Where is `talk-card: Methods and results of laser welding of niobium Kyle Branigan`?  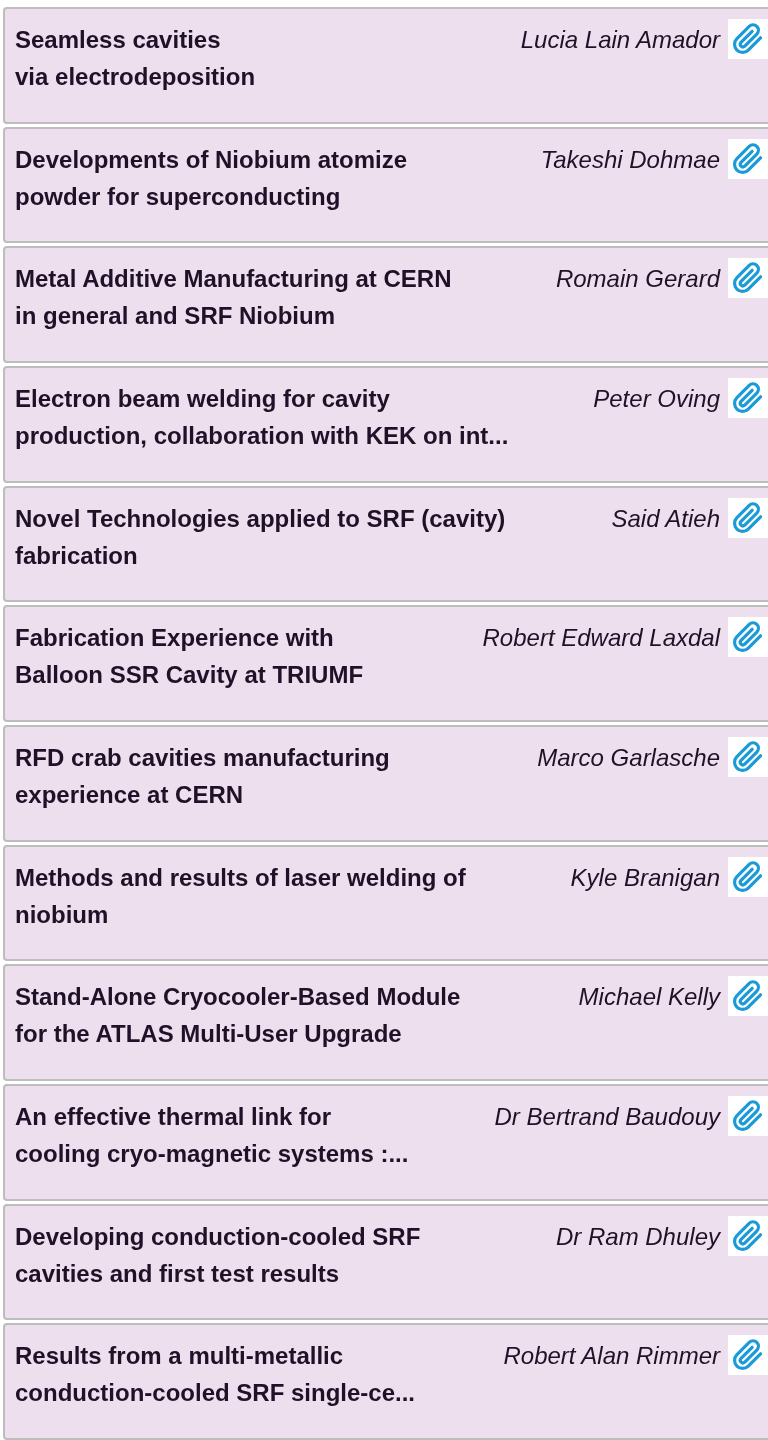 talk-card: Methods and results of laser welding of niobium Kyle Branigan is located at coordinates (385, 903).